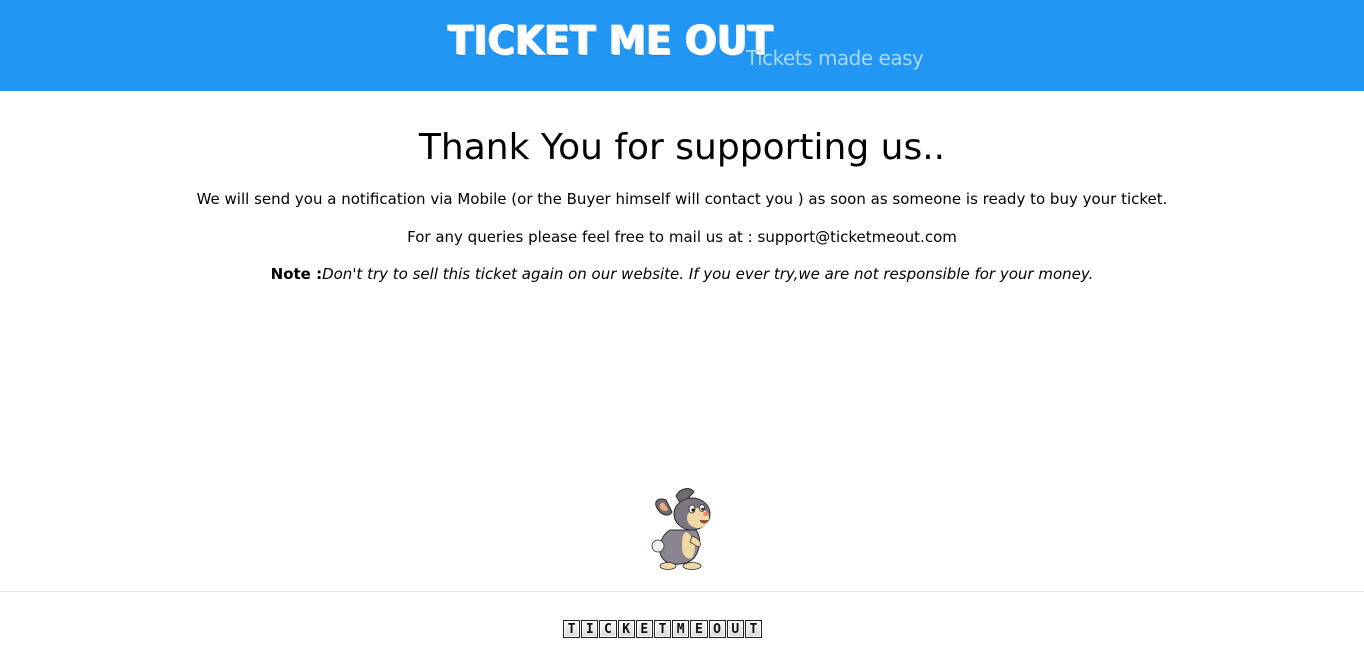  I want to click on footer-logo-tile: I, so click(590, 629).